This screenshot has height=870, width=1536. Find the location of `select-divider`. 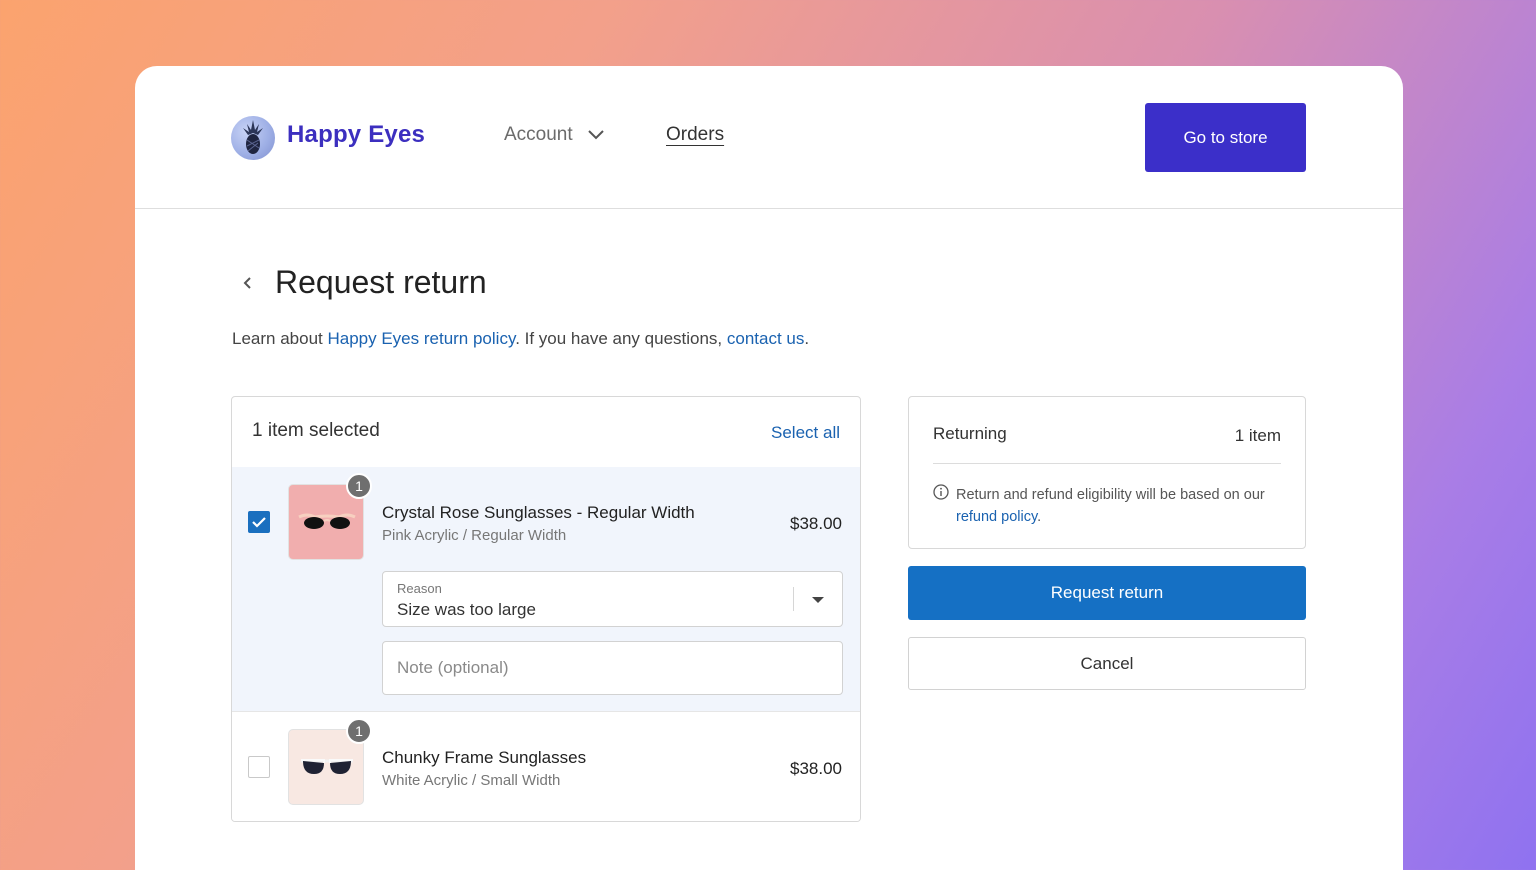

select-divider is located at coordinates (793, 599).